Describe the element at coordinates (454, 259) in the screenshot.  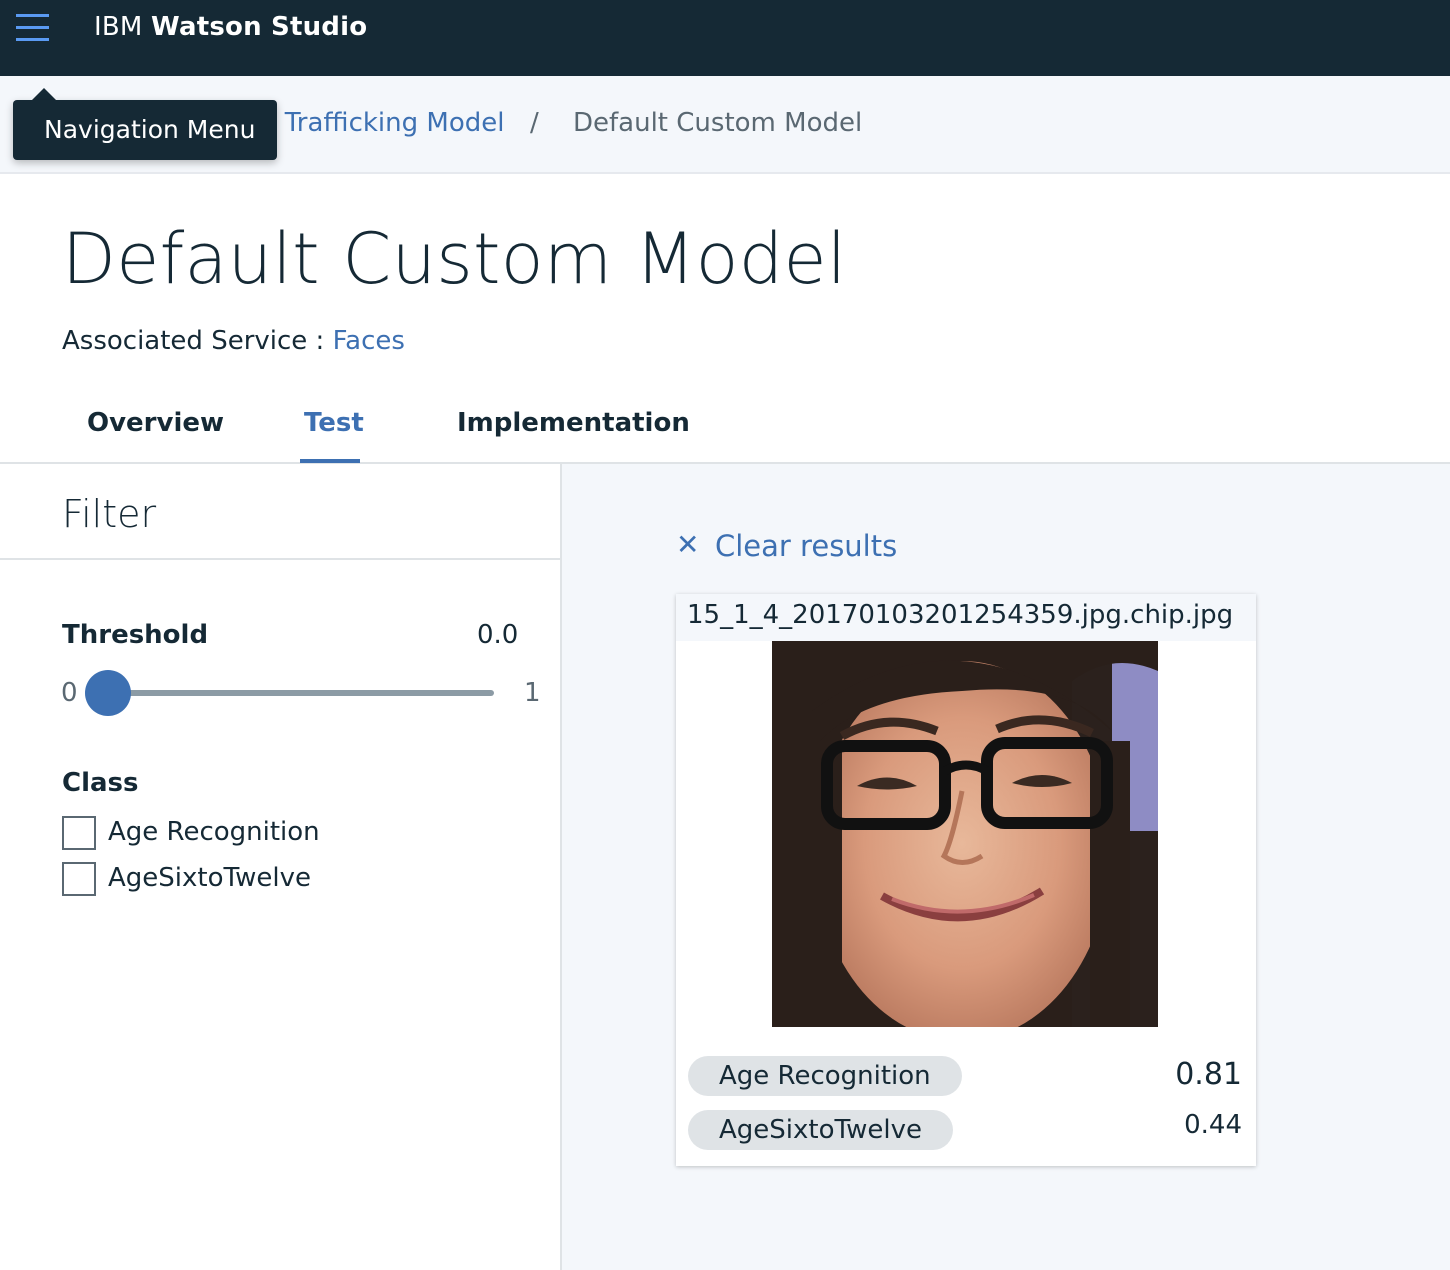
I see `page-title: Default Custom Model` at that location.